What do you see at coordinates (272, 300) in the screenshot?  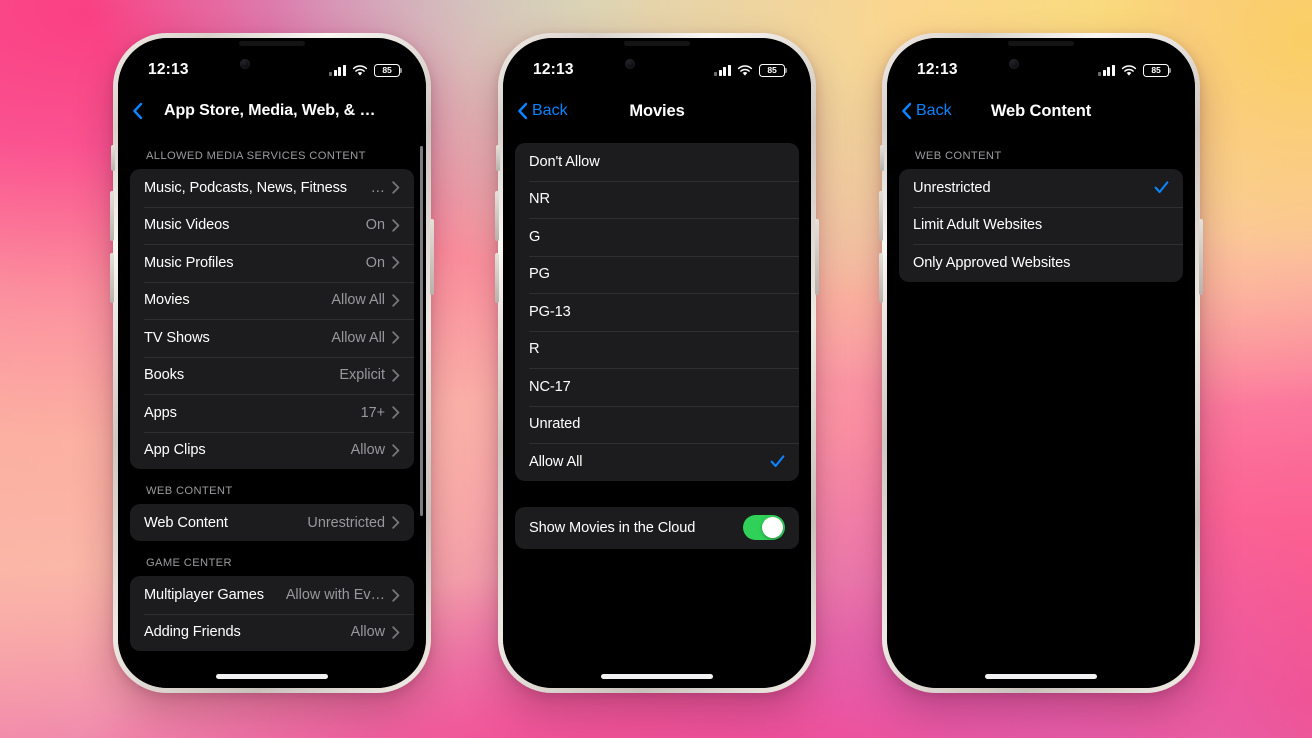 I see `row-movies: Movies Allow All` at bounding box center [272, 300].